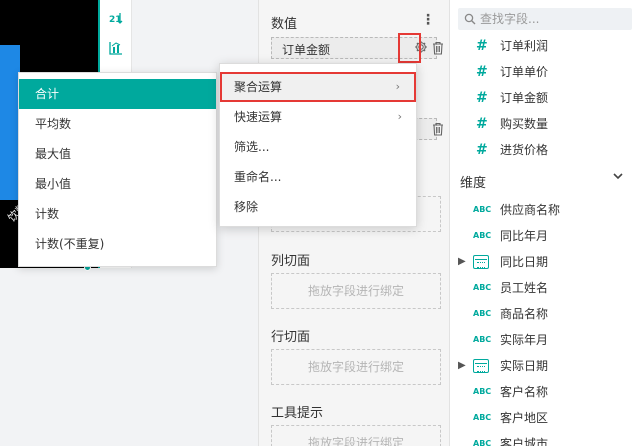 Image resolution: width=639 pixels, height=446 pixels. Describe the element at coordinates (284, 24) in the screenshot. I see `values-section-title: 数值` at that location.